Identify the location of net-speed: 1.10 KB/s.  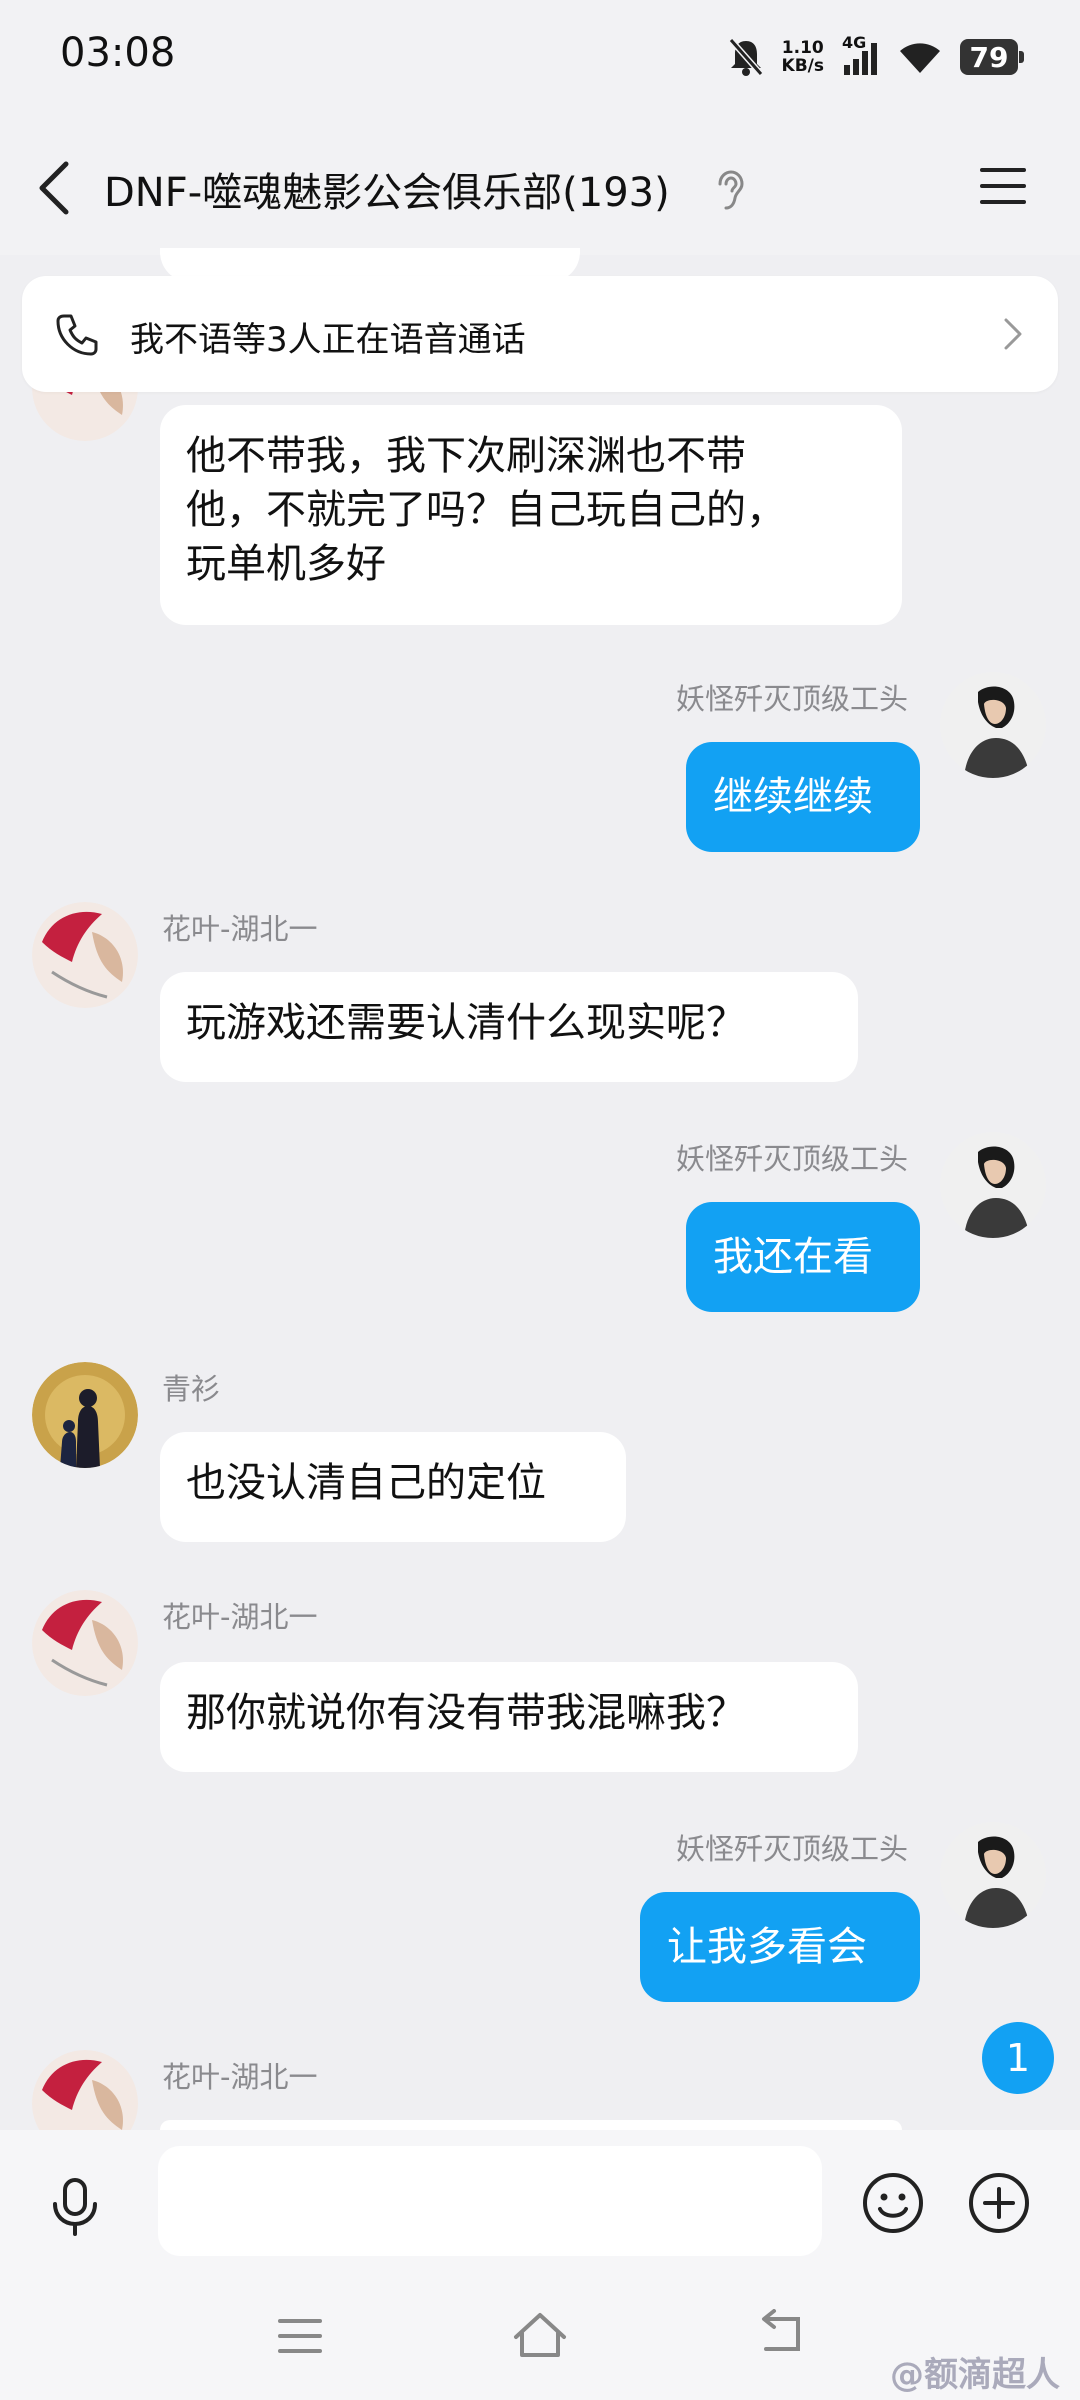
(803, 57).